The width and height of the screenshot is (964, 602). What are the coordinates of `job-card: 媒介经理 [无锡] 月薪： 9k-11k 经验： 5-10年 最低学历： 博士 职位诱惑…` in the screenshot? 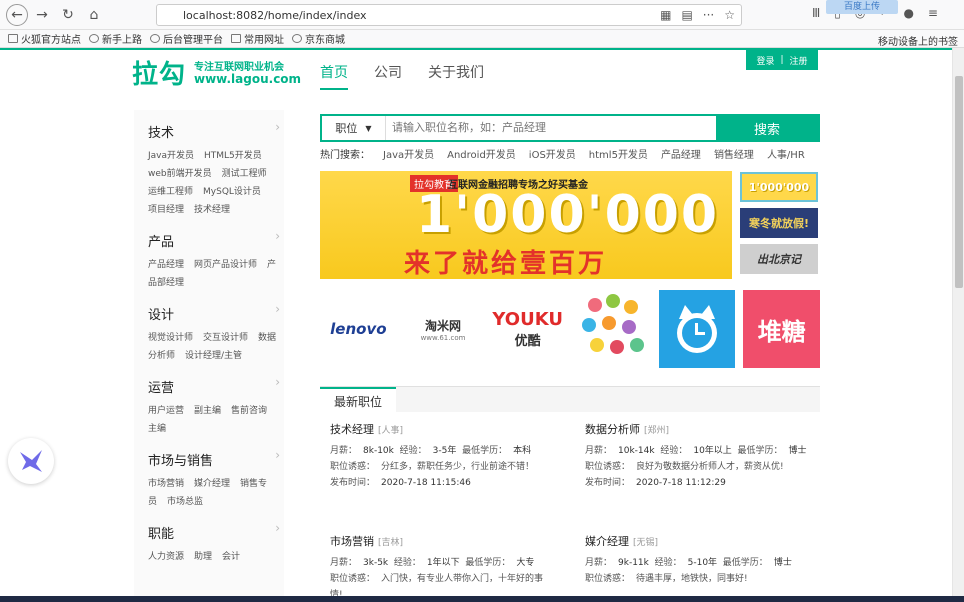 It's located at (700, 560).